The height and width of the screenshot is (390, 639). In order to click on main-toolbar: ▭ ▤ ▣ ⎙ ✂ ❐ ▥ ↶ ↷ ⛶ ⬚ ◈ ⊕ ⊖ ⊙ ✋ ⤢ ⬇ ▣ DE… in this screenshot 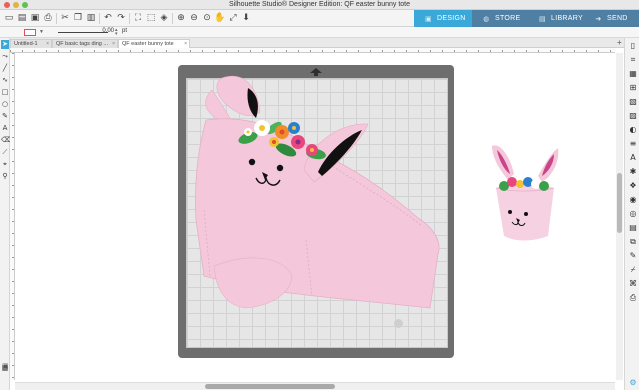, I will do `click(319, 18)`.